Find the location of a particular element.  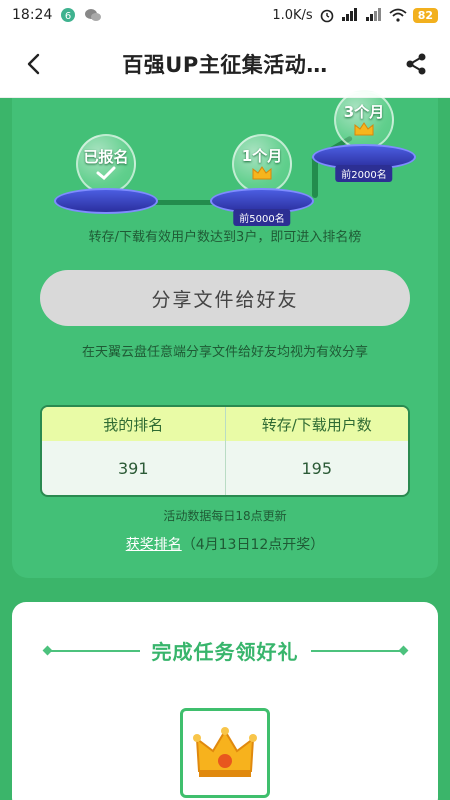

hd-signal-icon is located at coordinates (350, 15).